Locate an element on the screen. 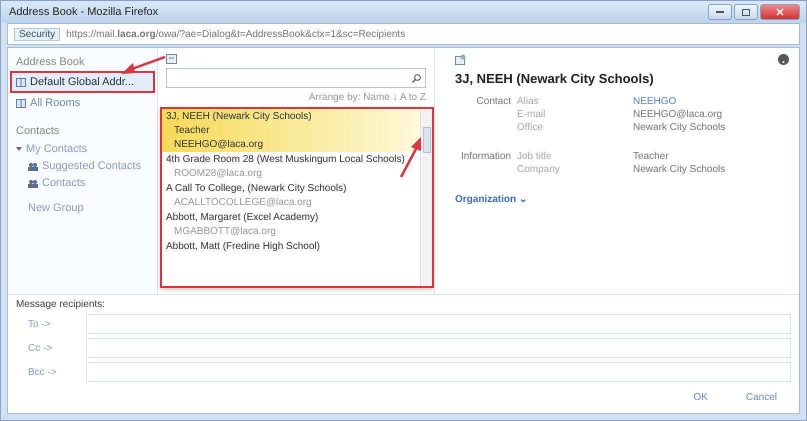 This screenshot has width=807, height=421. recipient-label: To -> is located at coordinates (47, 324).